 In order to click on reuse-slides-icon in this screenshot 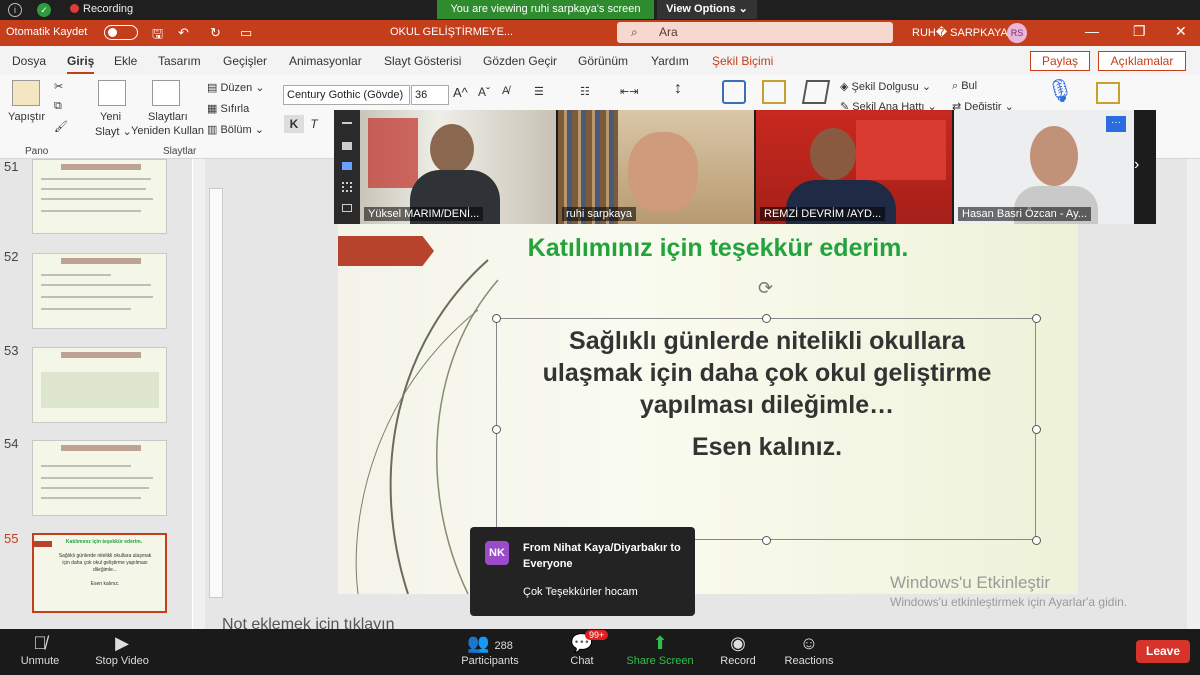, I will do `click(166, 93)`.